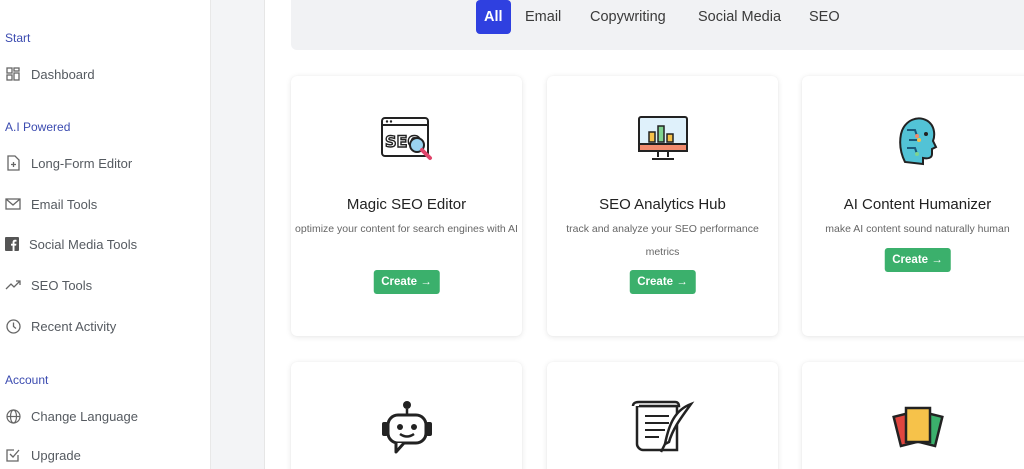  Describe the element at coordinates (82, 163) in the screenshot. I see `sidebar-item-label: Long-Form Editor` at that location.